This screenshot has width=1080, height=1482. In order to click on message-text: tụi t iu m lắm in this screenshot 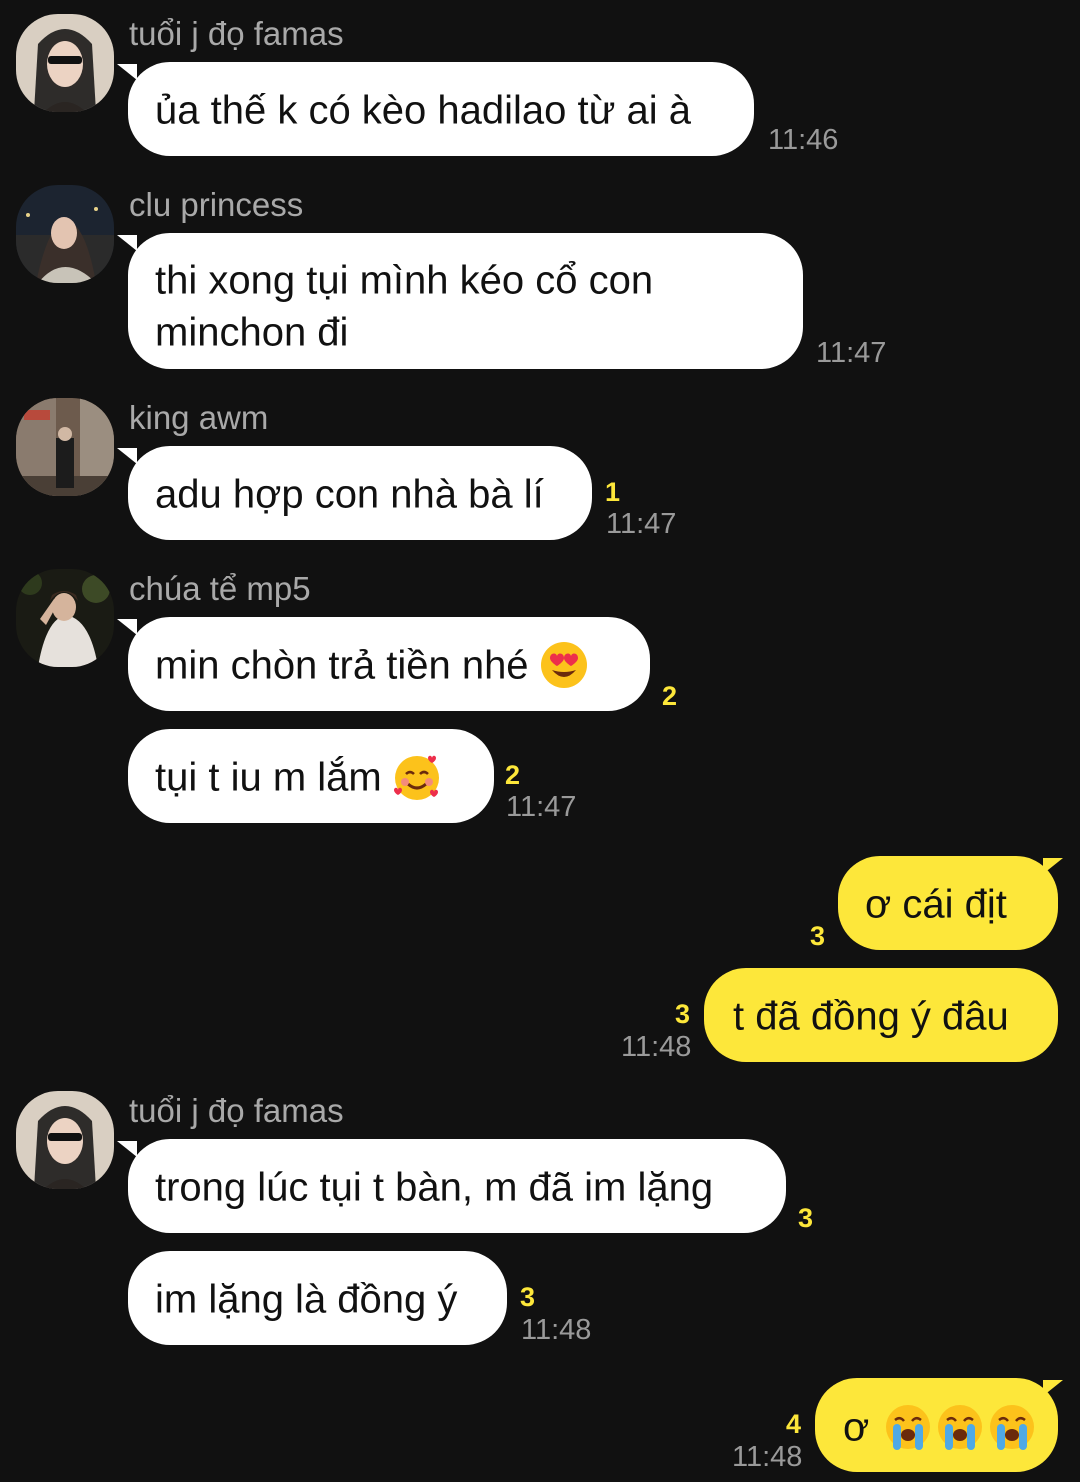, I will do `click(268, 777)`.